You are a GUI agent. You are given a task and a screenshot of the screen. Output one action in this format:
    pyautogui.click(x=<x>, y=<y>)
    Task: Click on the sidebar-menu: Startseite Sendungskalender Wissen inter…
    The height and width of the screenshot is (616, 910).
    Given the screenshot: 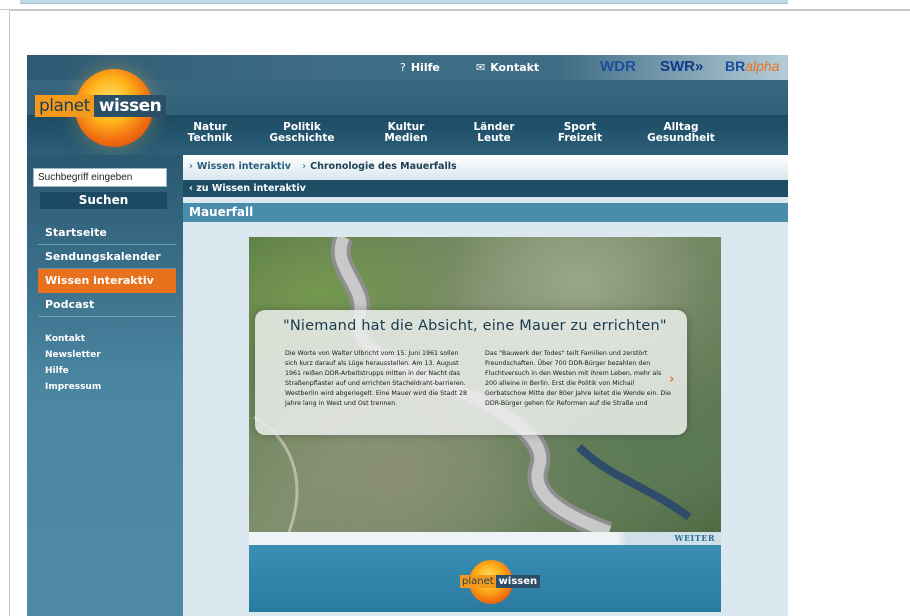 What is the action you would take?
    pyautogui.click(x=107, y=269)
    